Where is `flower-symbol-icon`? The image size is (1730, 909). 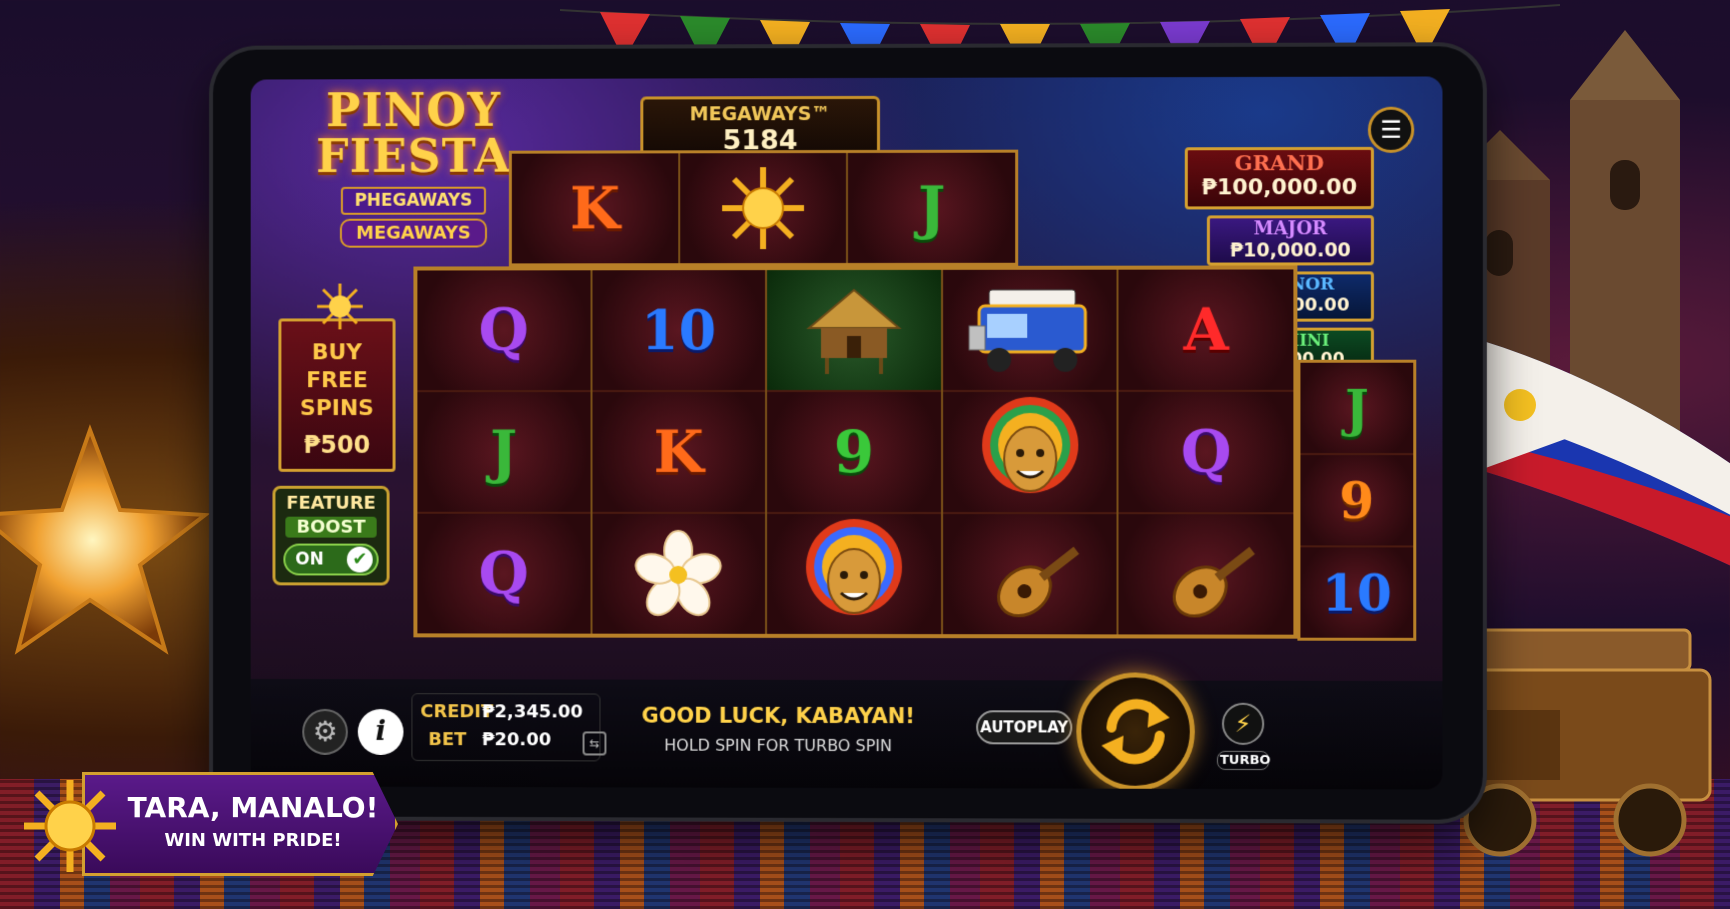
flower-symbol-icon is located at coordinates (679, 573).